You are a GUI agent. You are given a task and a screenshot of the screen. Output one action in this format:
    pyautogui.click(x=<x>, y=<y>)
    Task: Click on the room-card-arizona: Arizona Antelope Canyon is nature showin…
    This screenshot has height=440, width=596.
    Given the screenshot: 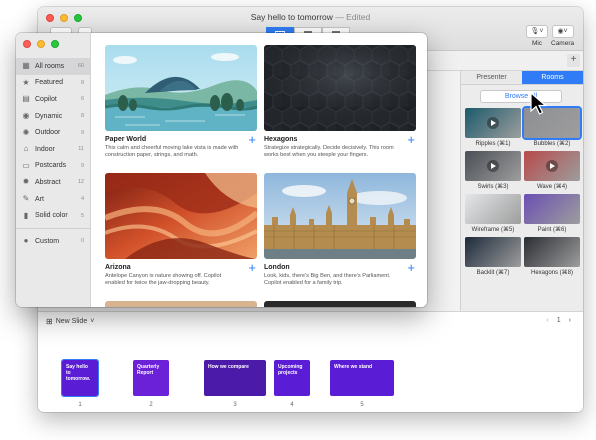 What is the action you would take?
    pyautogui.click(x=181, y=230)
    